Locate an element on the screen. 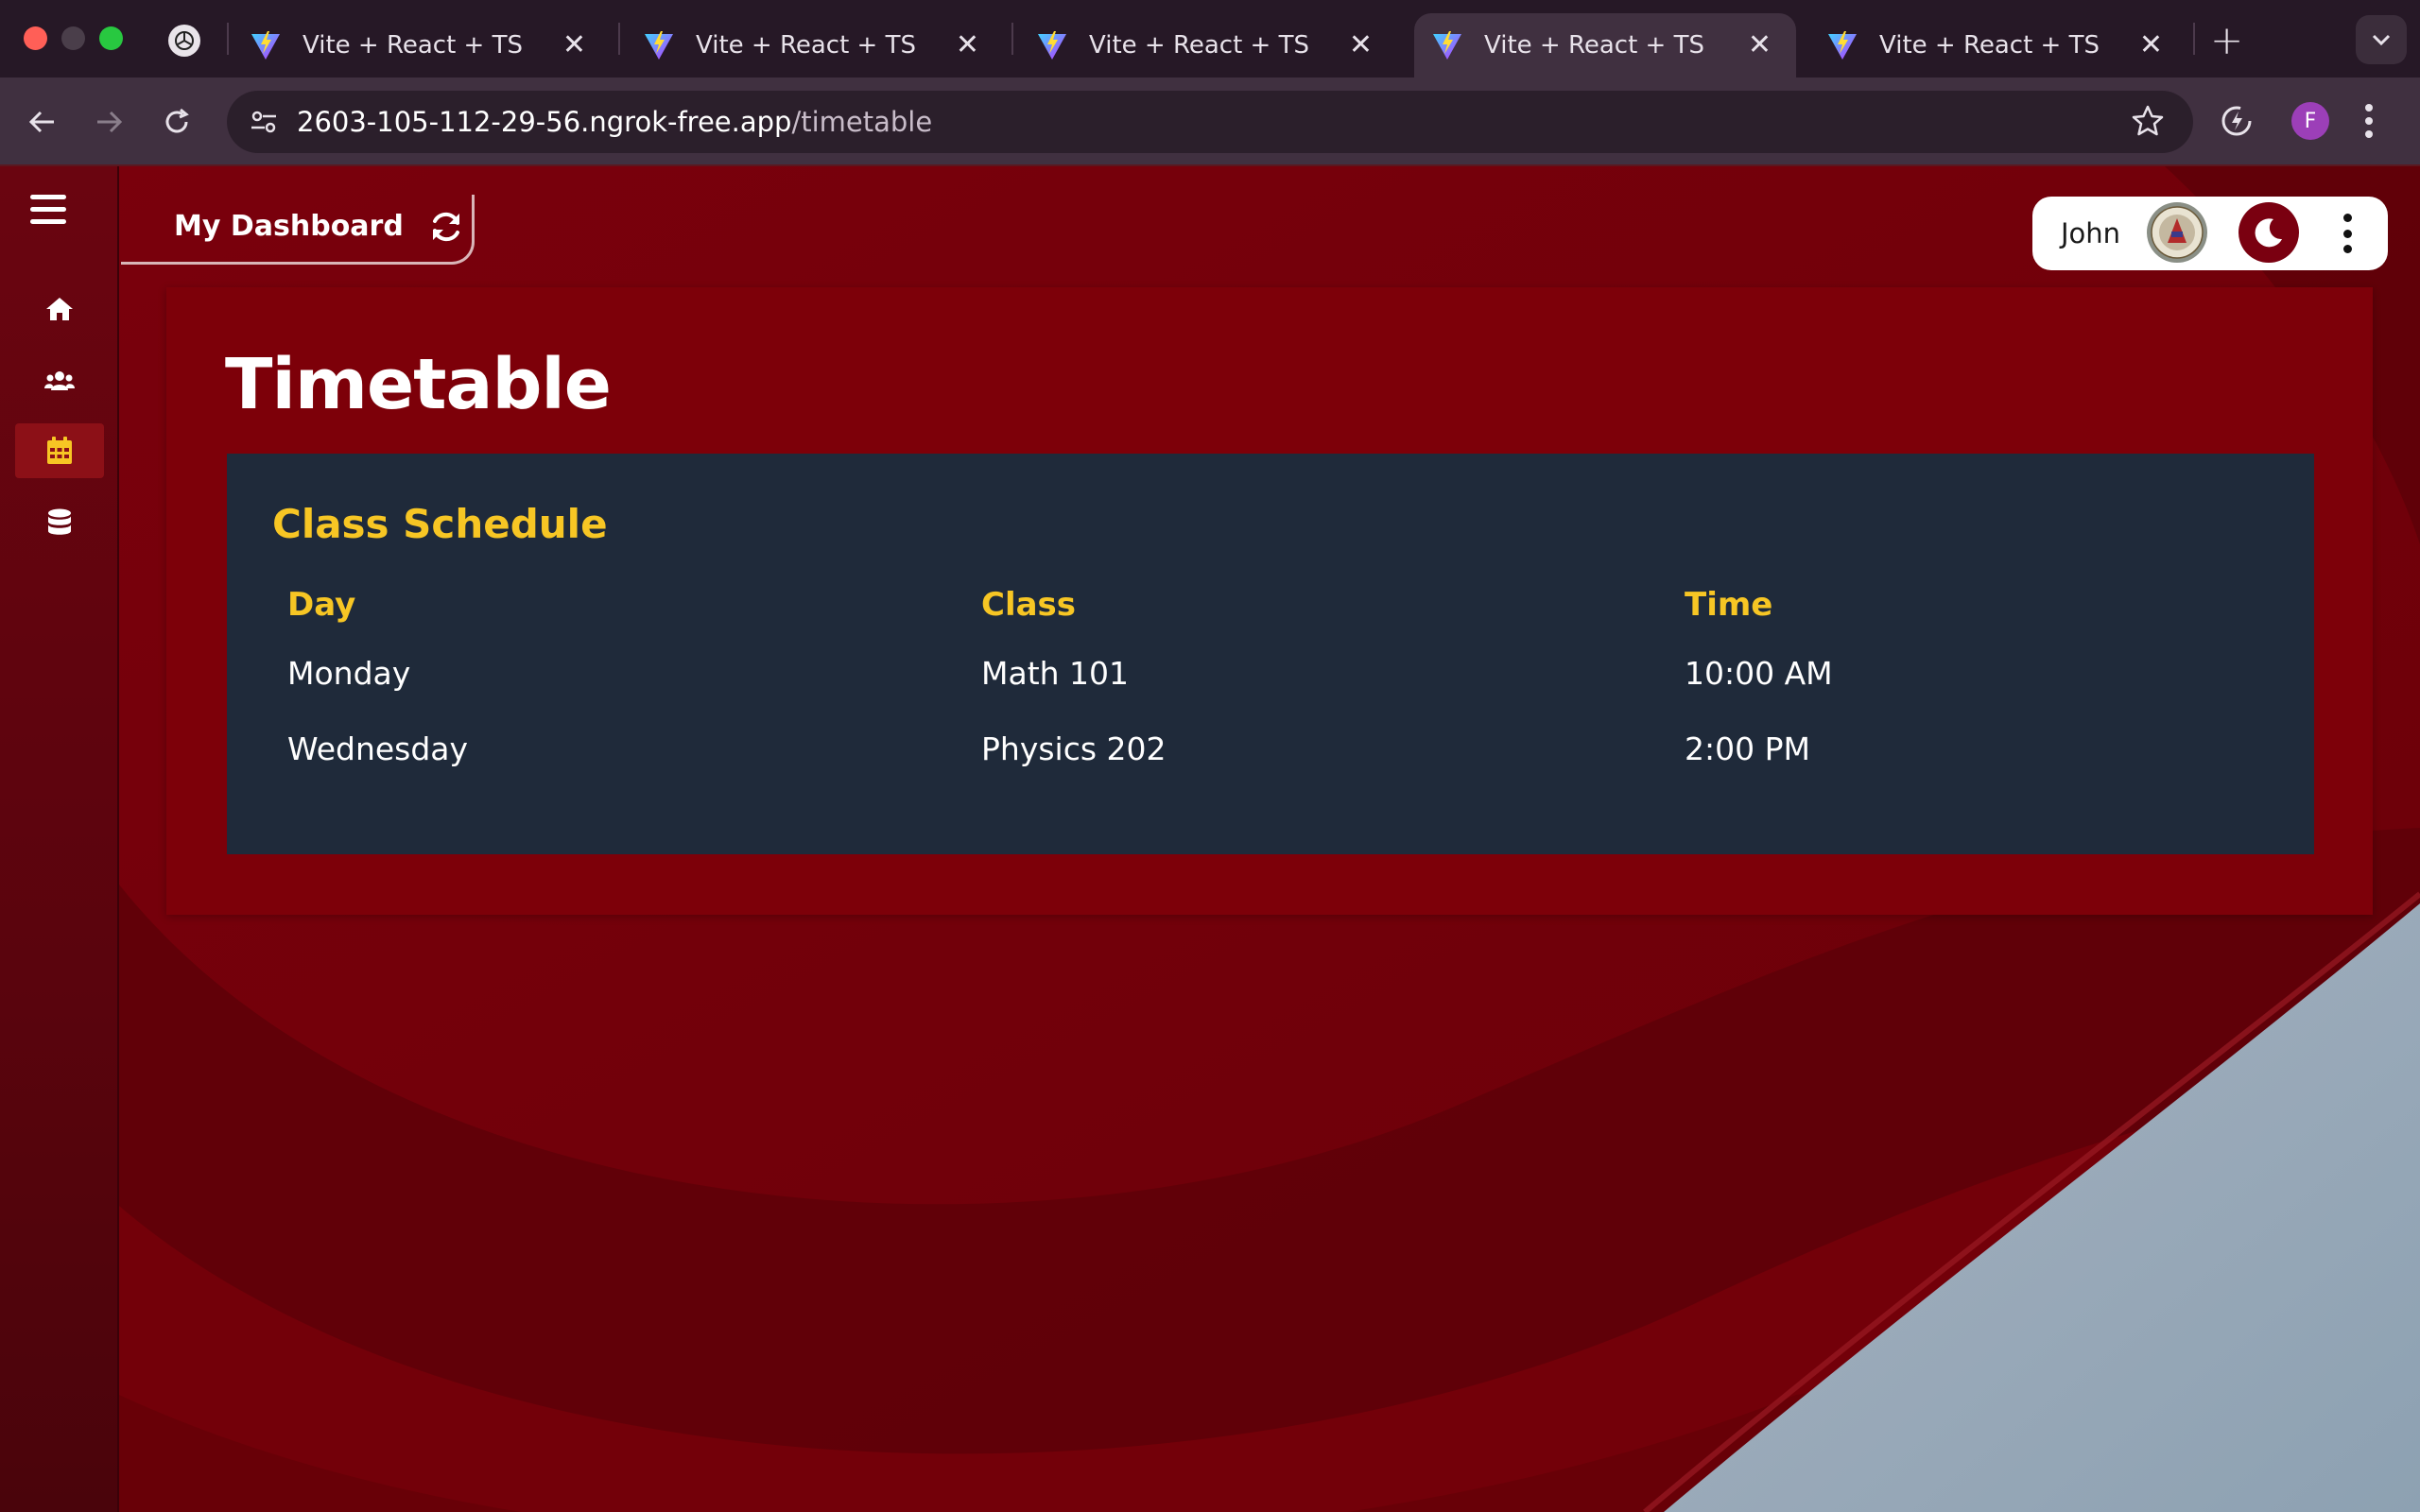  table-header-row: Day Class Time is located at coordinates (1280, 610).